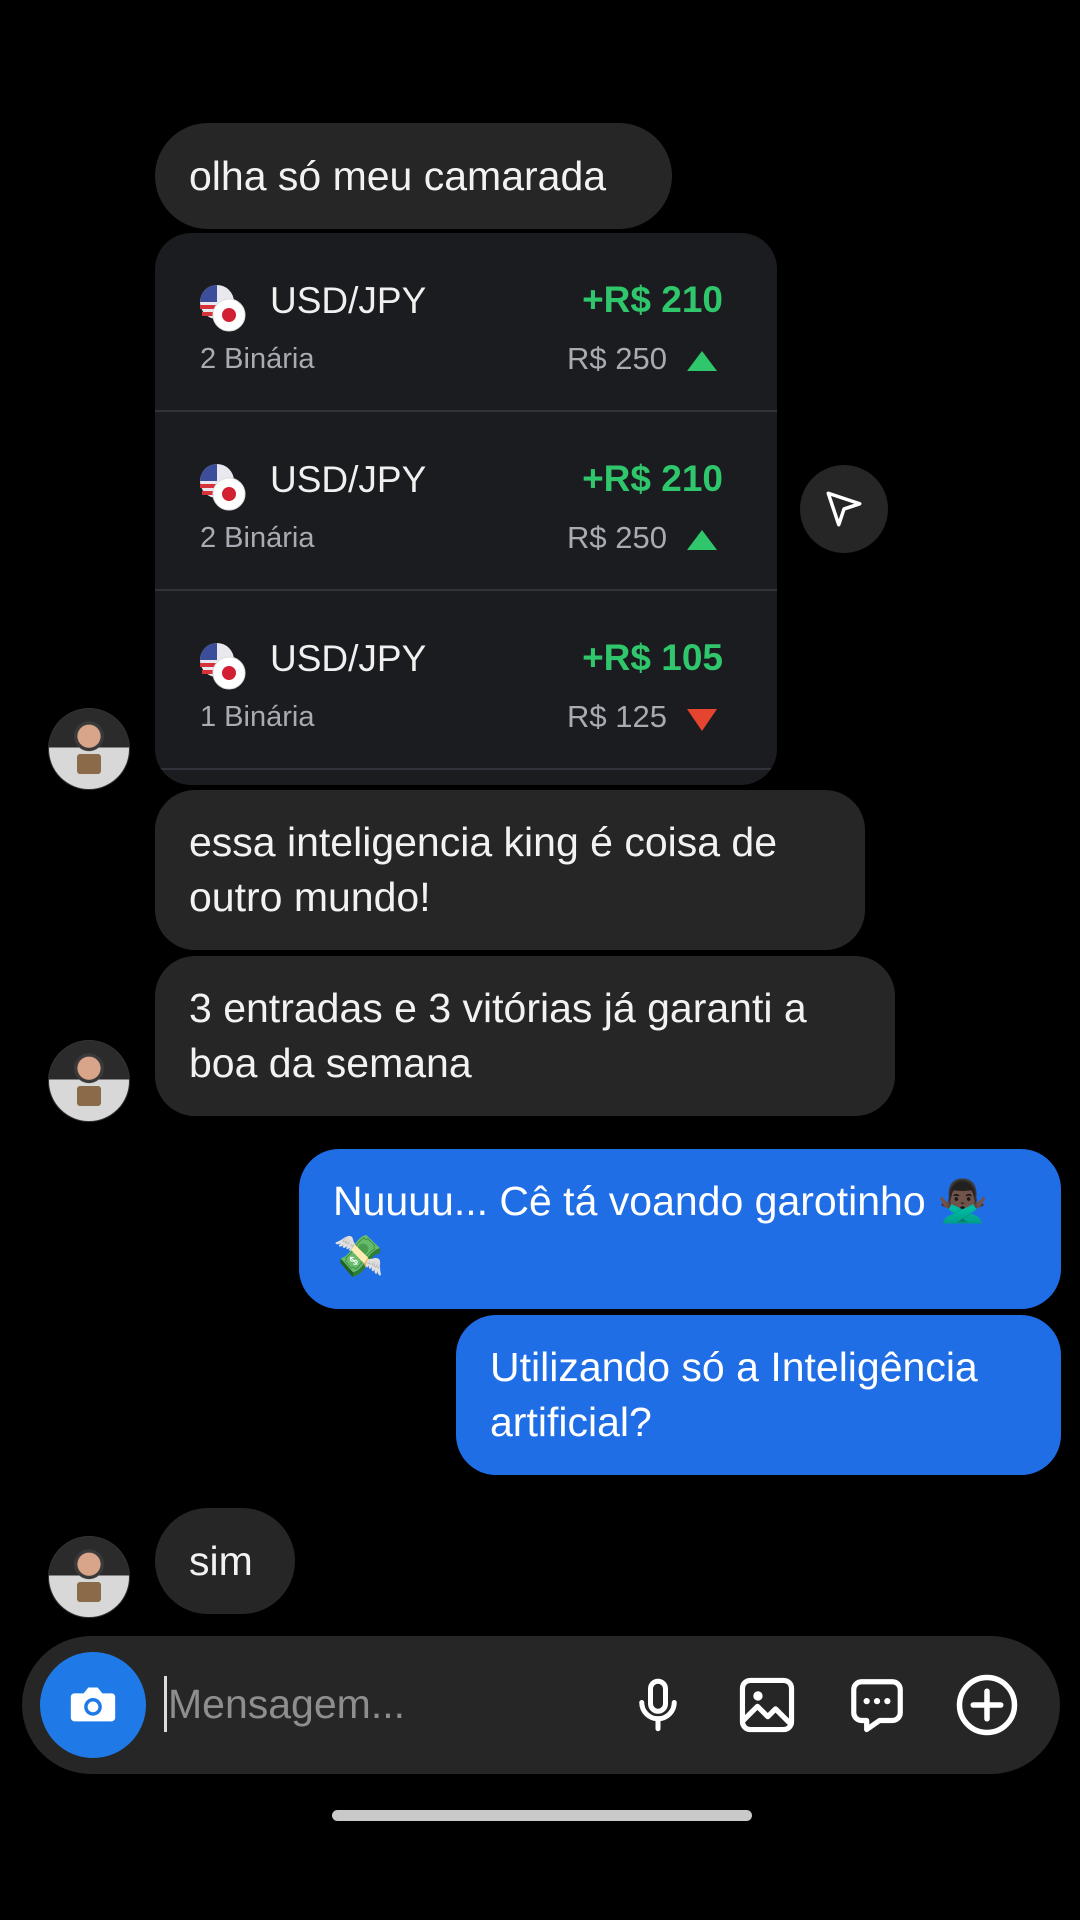  I want to click on incoming-message: sim, so click(225, 1561).